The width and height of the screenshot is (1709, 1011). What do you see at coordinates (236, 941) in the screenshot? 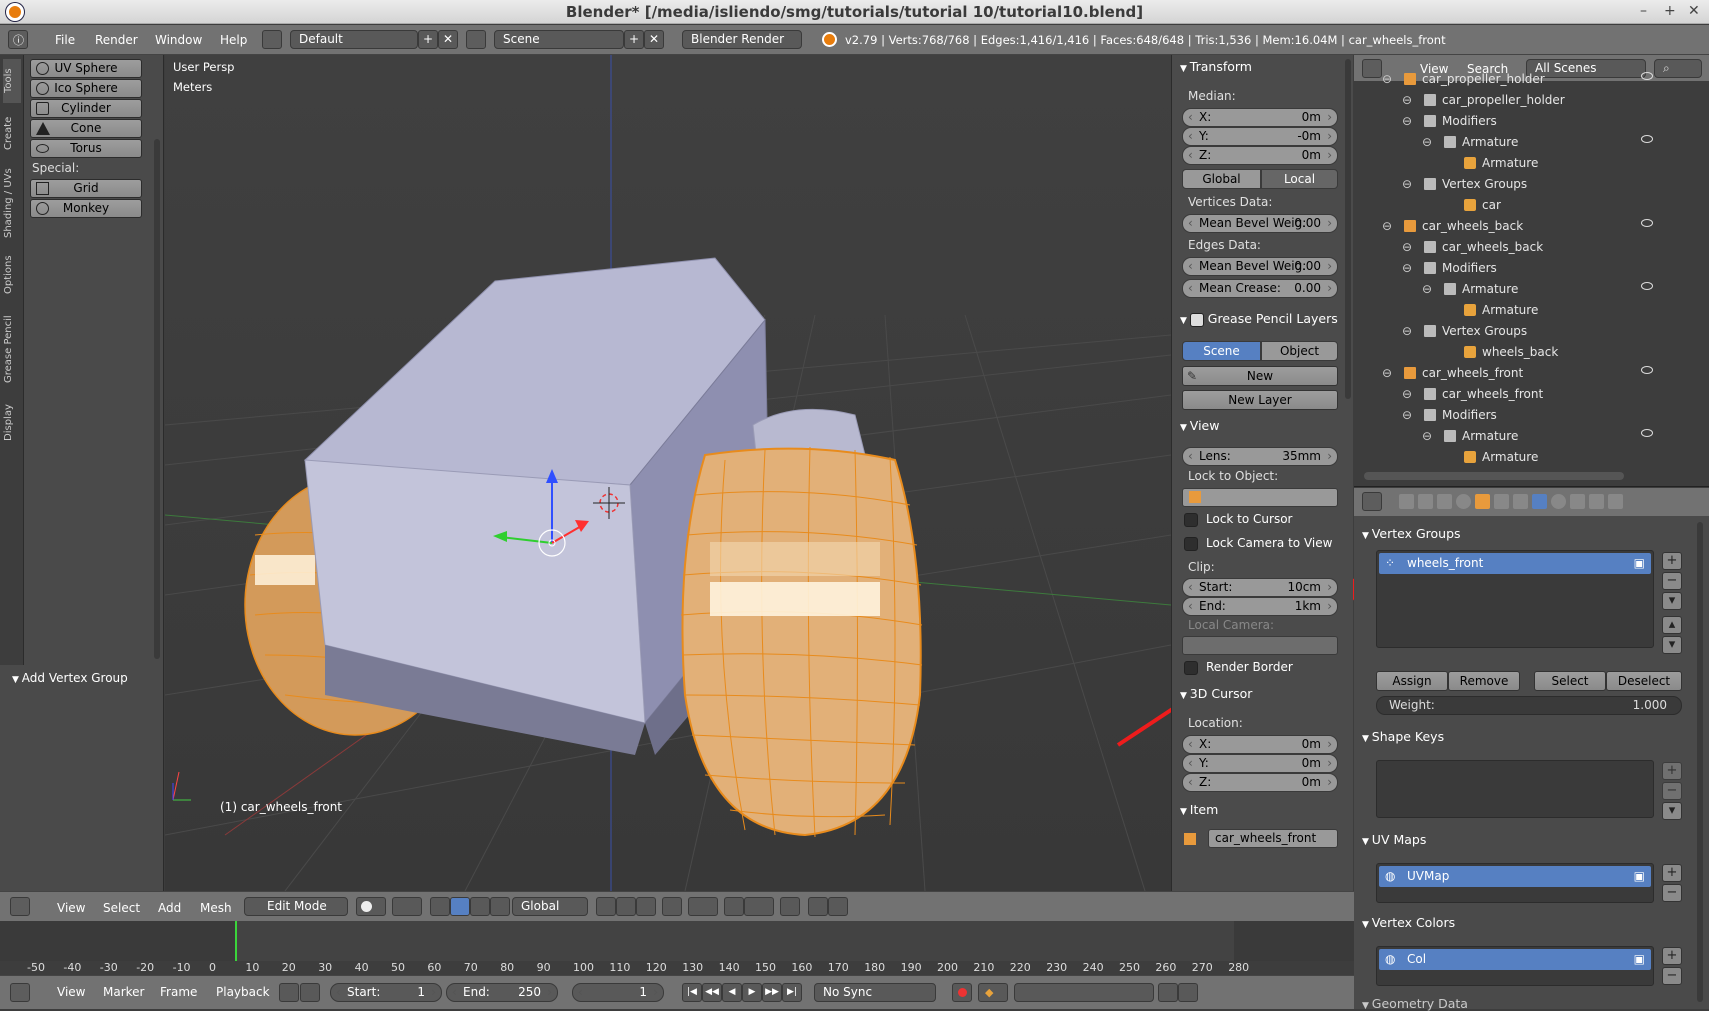
I see `current-frame-marker` at bounding box center [236, 941].